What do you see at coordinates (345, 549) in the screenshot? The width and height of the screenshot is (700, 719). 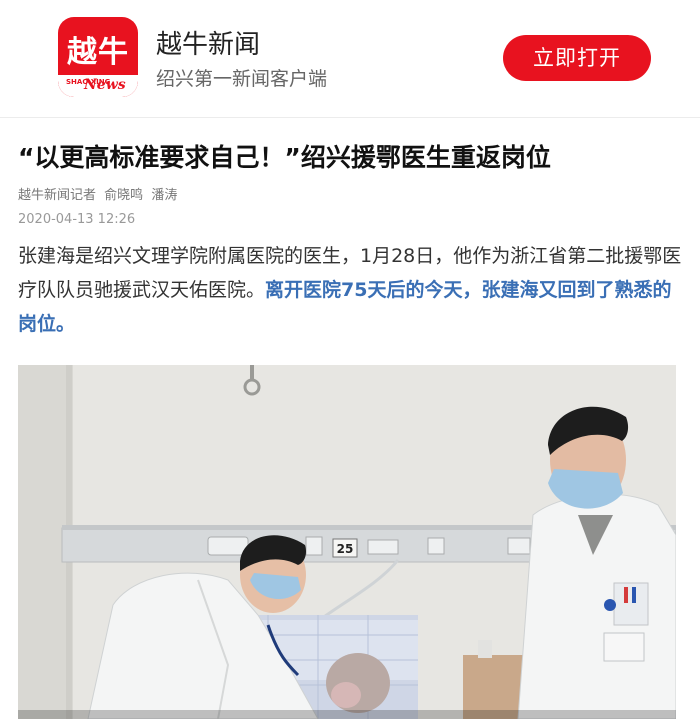 I see `bed-number-label: 25` at bounding box center [345, 549].